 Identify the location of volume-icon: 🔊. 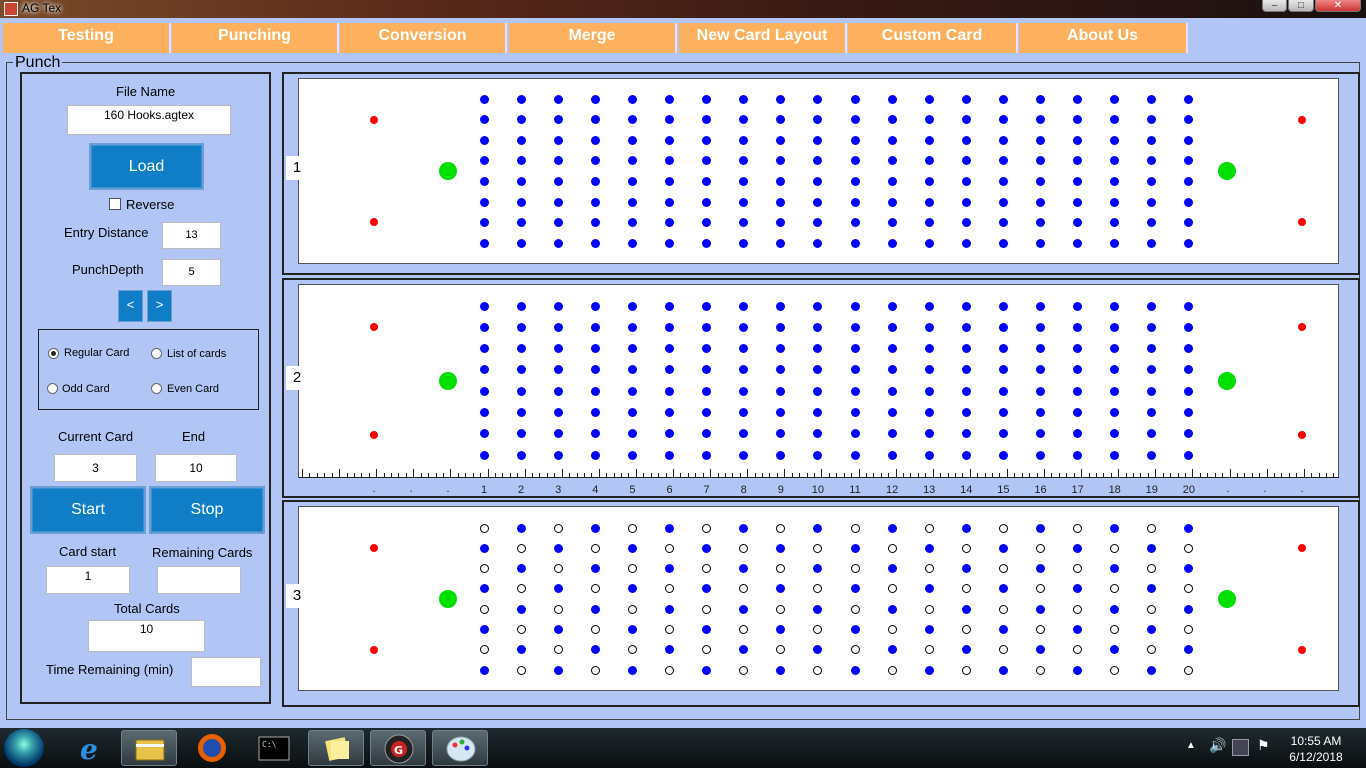
(1217, 745).